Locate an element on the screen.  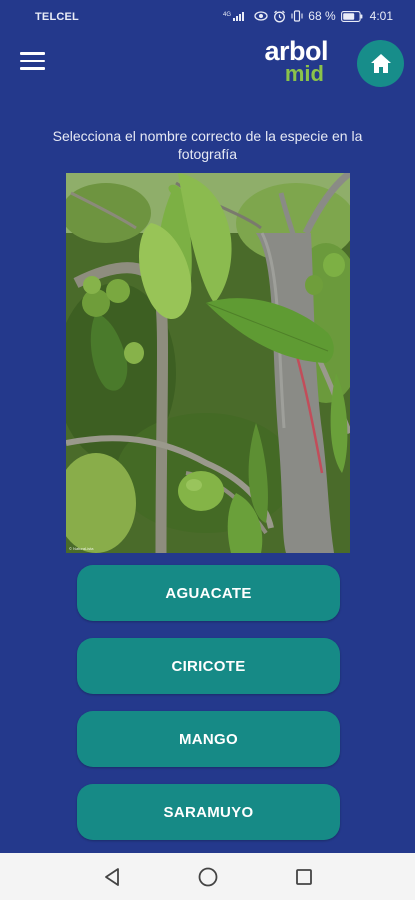
eye-comfort-icon is located at coordinates (261, 16).